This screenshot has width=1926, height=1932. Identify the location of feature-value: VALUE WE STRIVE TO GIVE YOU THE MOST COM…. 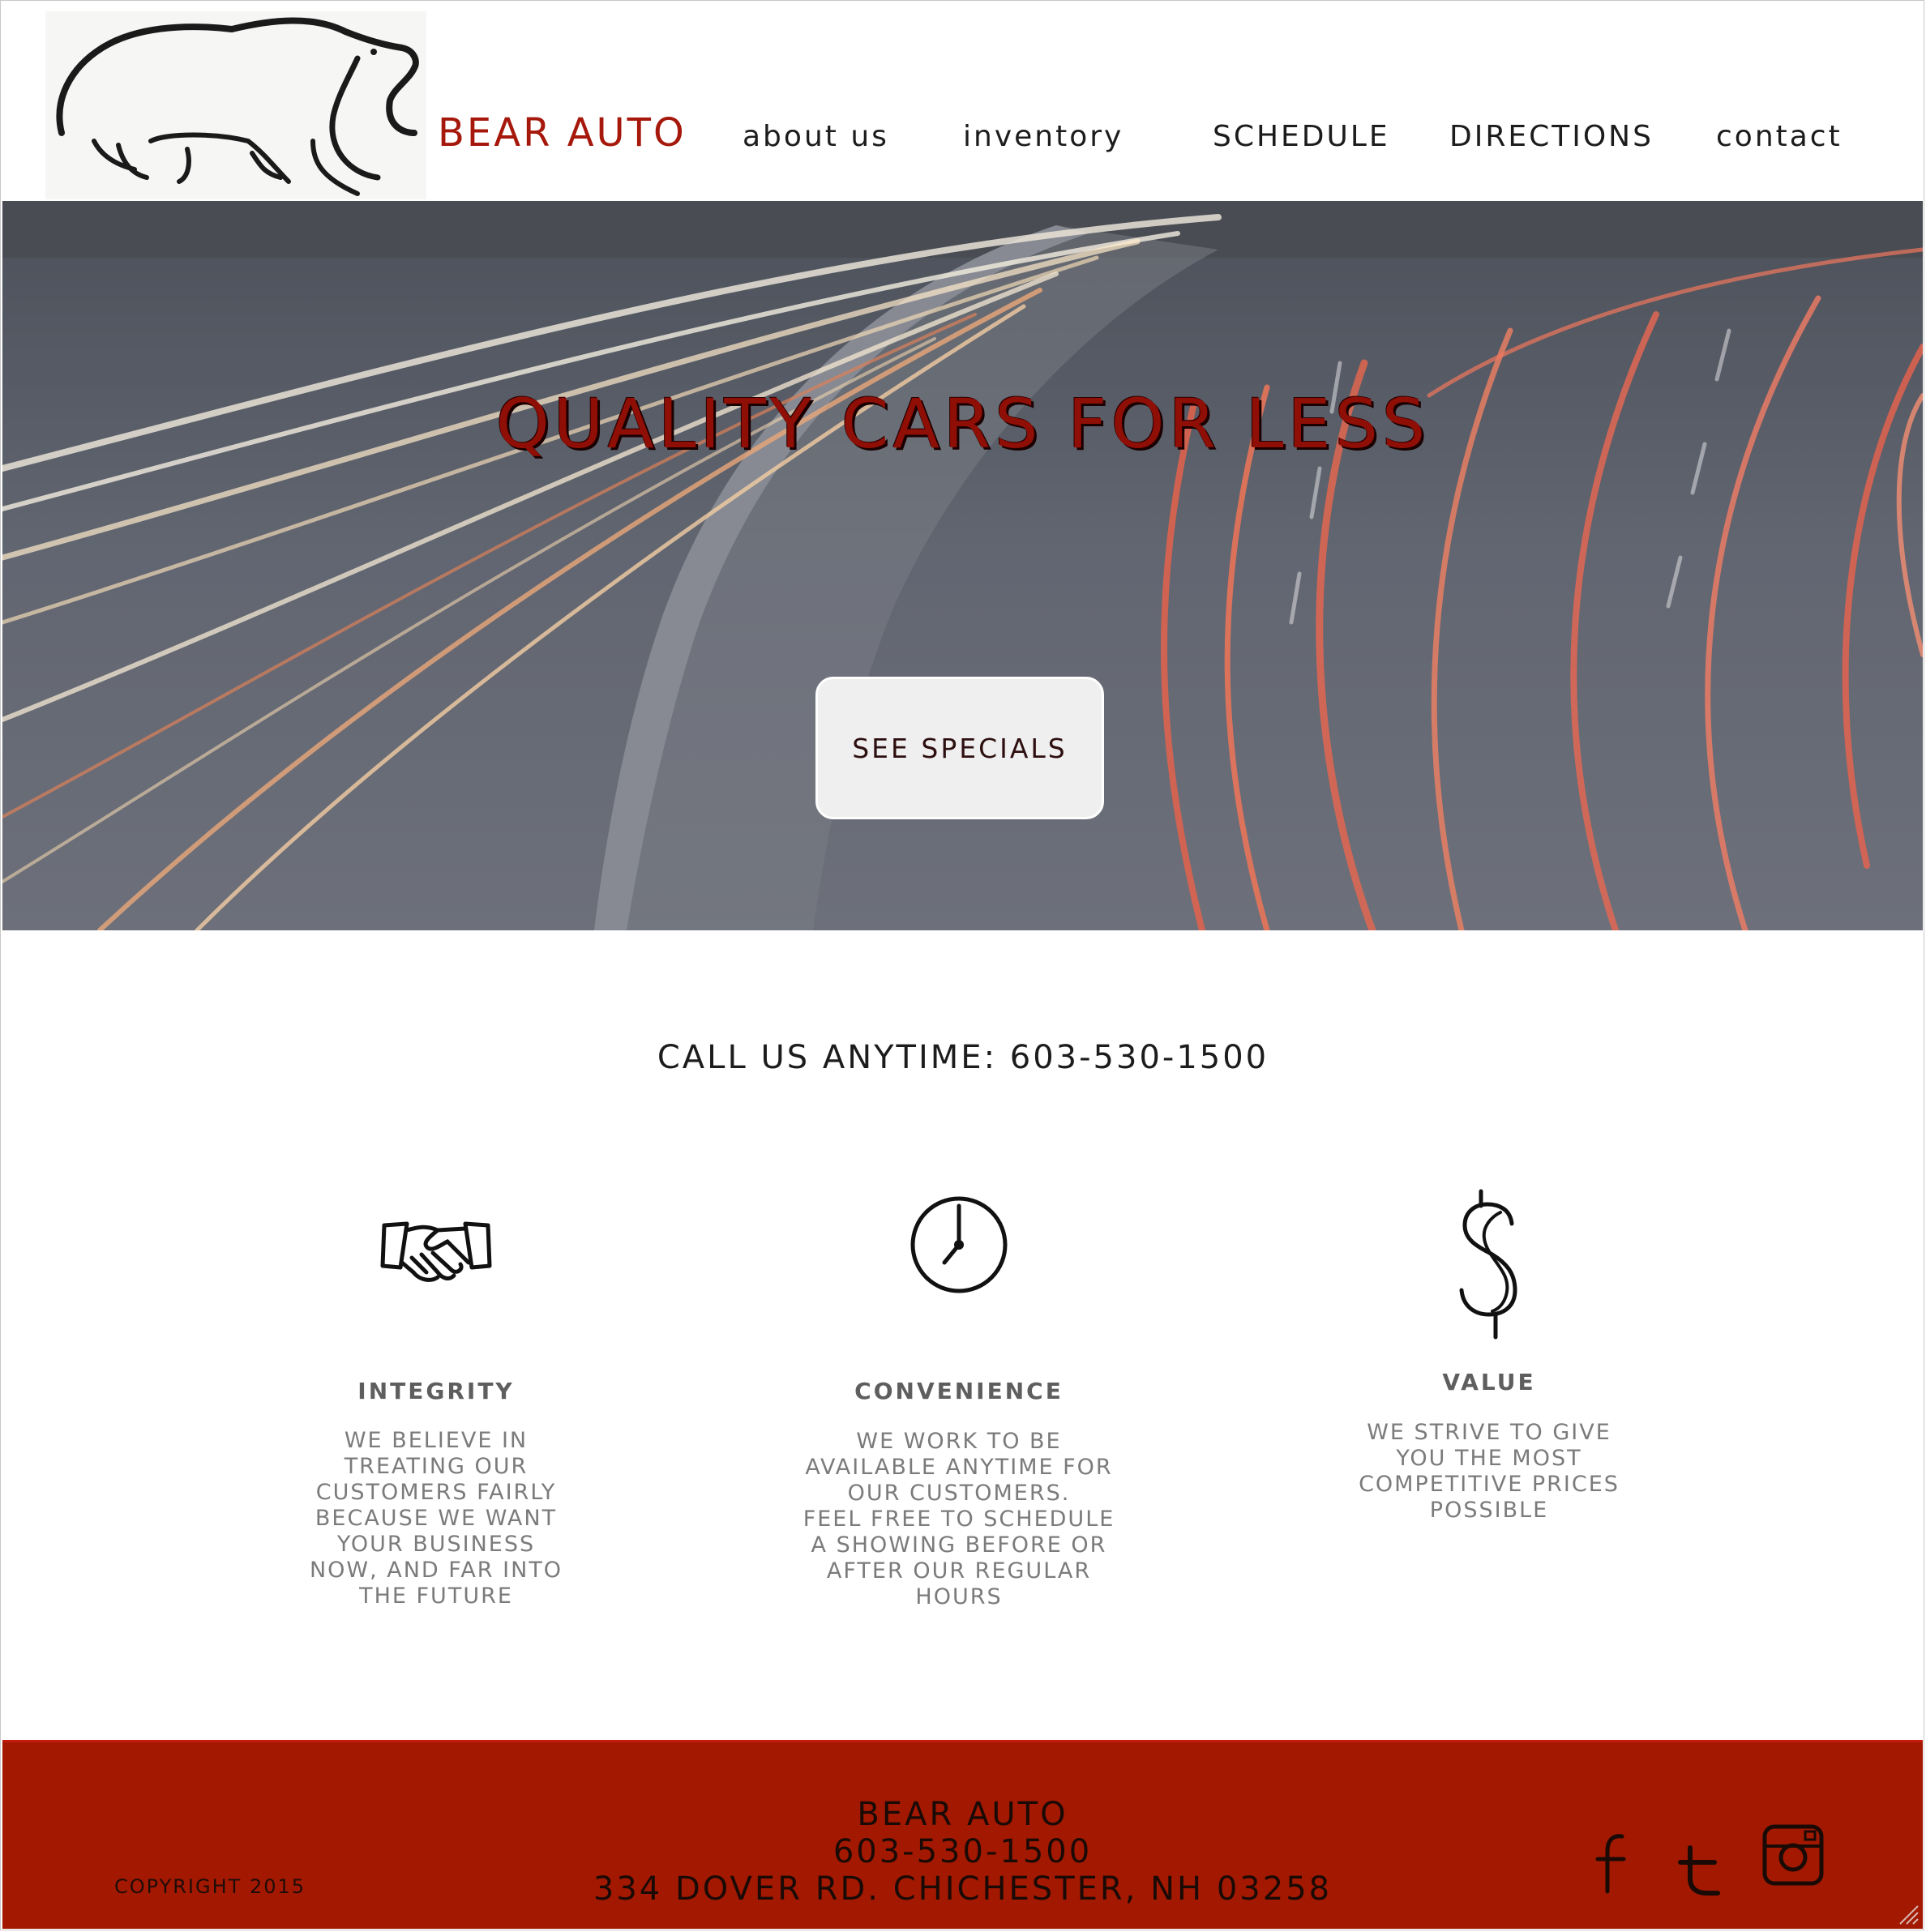
(1489, 1358).